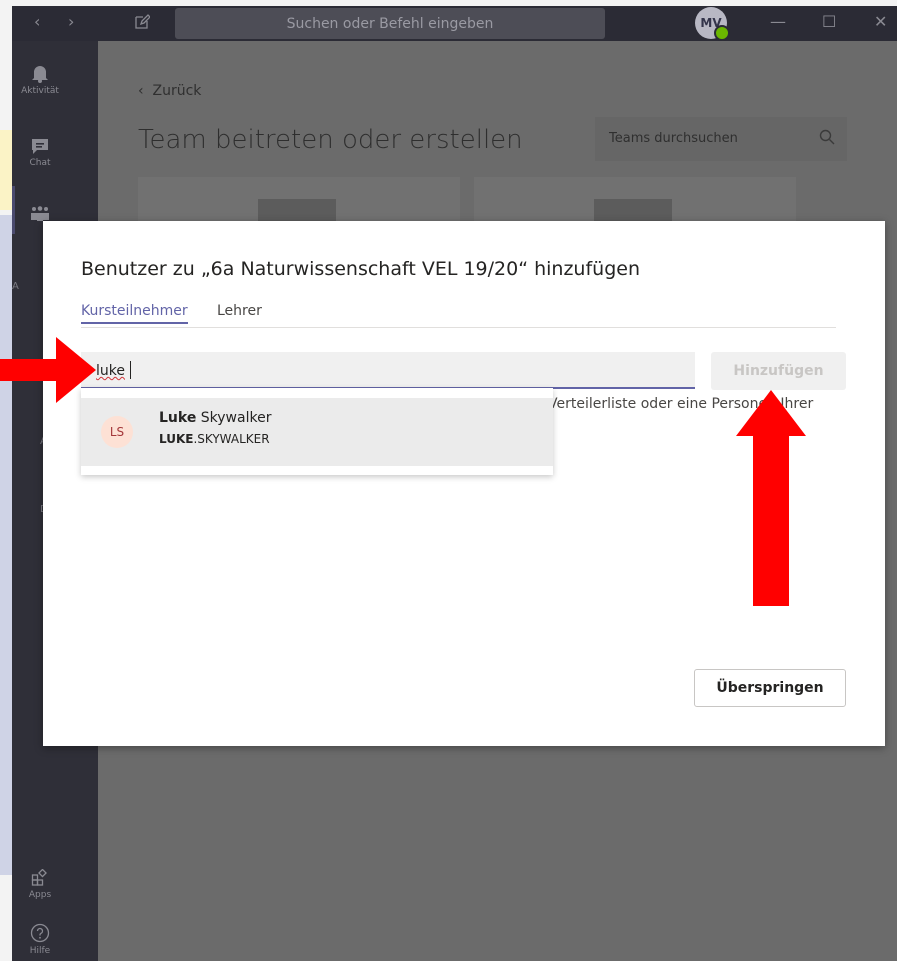 Image resolution: width=897 pixels, height=961 pixels. I want to click on back-link: ‹ Zurück, so click(169, 91).